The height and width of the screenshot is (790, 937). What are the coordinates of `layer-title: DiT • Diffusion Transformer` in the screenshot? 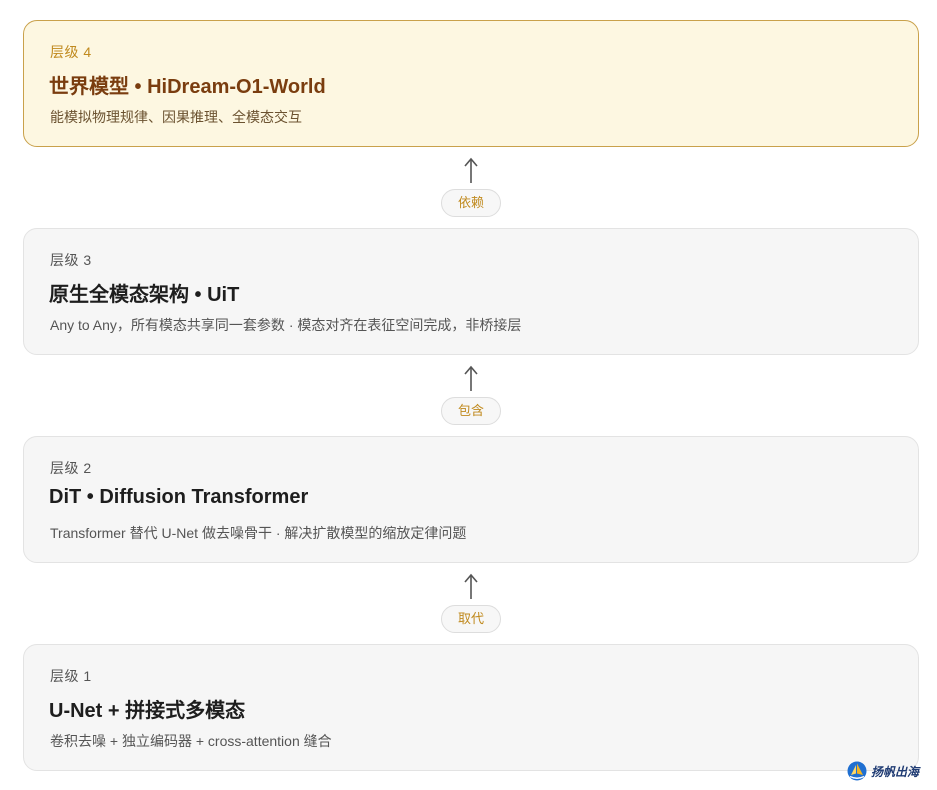 It's located at (179, 497).